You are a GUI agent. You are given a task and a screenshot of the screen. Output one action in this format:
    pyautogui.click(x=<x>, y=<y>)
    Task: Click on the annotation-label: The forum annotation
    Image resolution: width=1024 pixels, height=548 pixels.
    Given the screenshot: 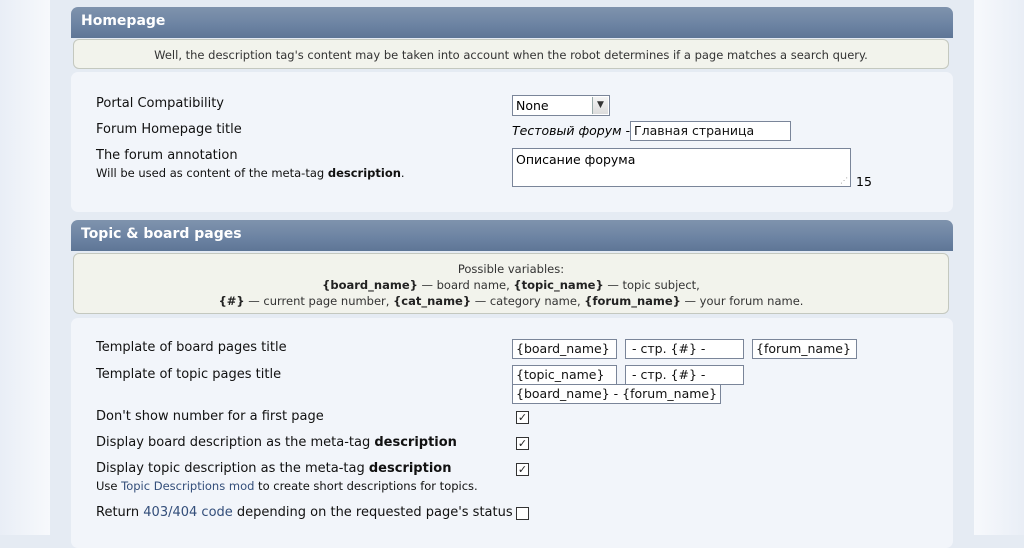 What is the action you would take?
    pyautogui.click(x=167, y=155)
    